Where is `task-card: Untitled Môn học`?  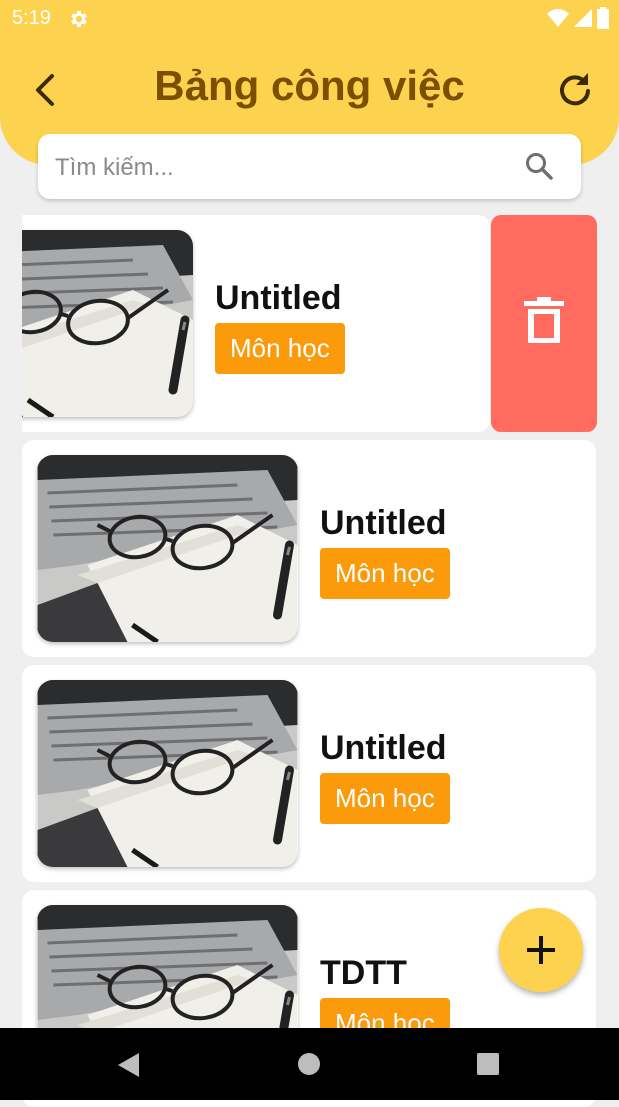
task-card: Untitled Môn học is located at coordinates (256, 323).